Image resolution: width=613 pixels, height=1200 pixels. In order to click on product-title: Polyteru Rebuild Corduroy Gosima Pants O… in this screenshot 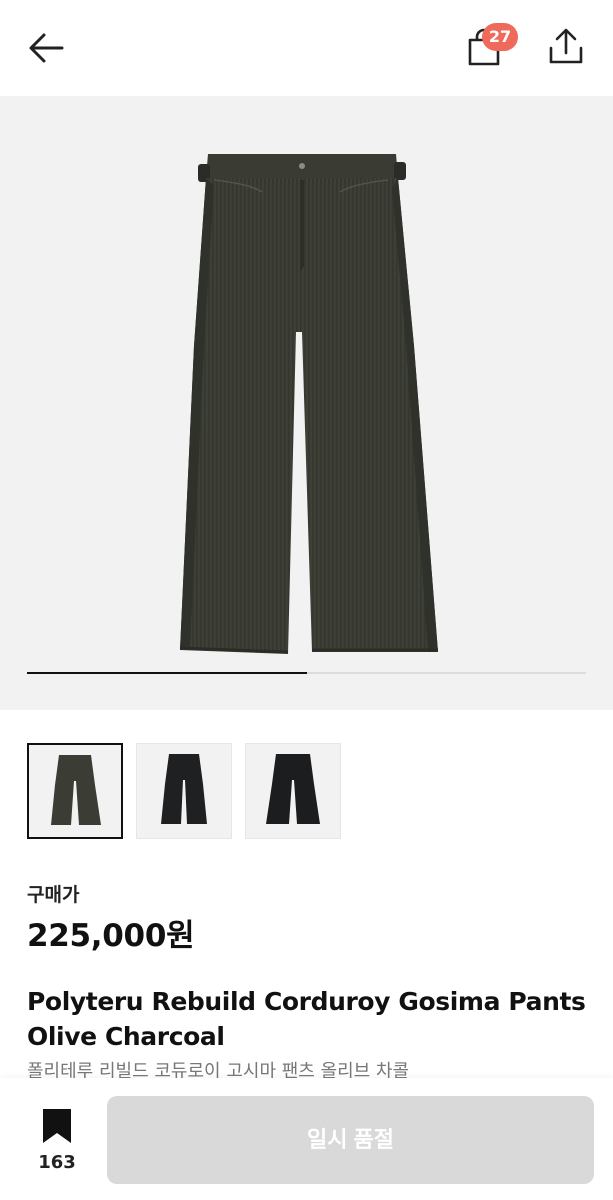, I will do `click(306, 1019)`.